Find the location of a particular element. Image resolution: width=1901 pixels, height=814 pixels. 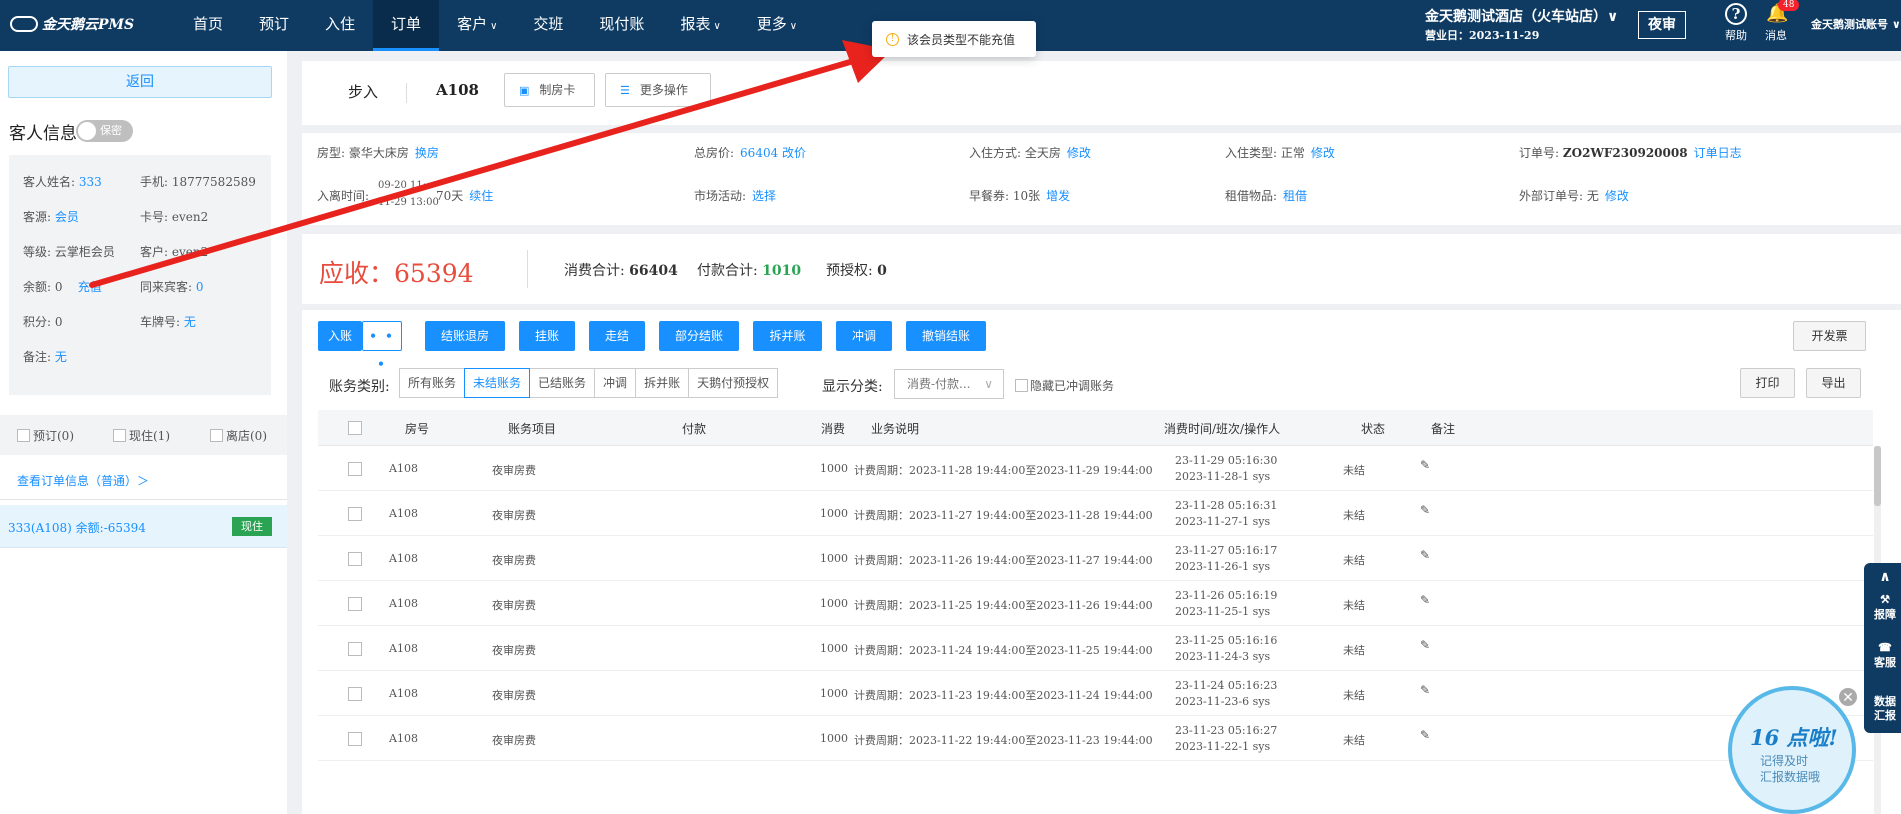

rental-link: 租借 is located at coordinates (1295, 196).